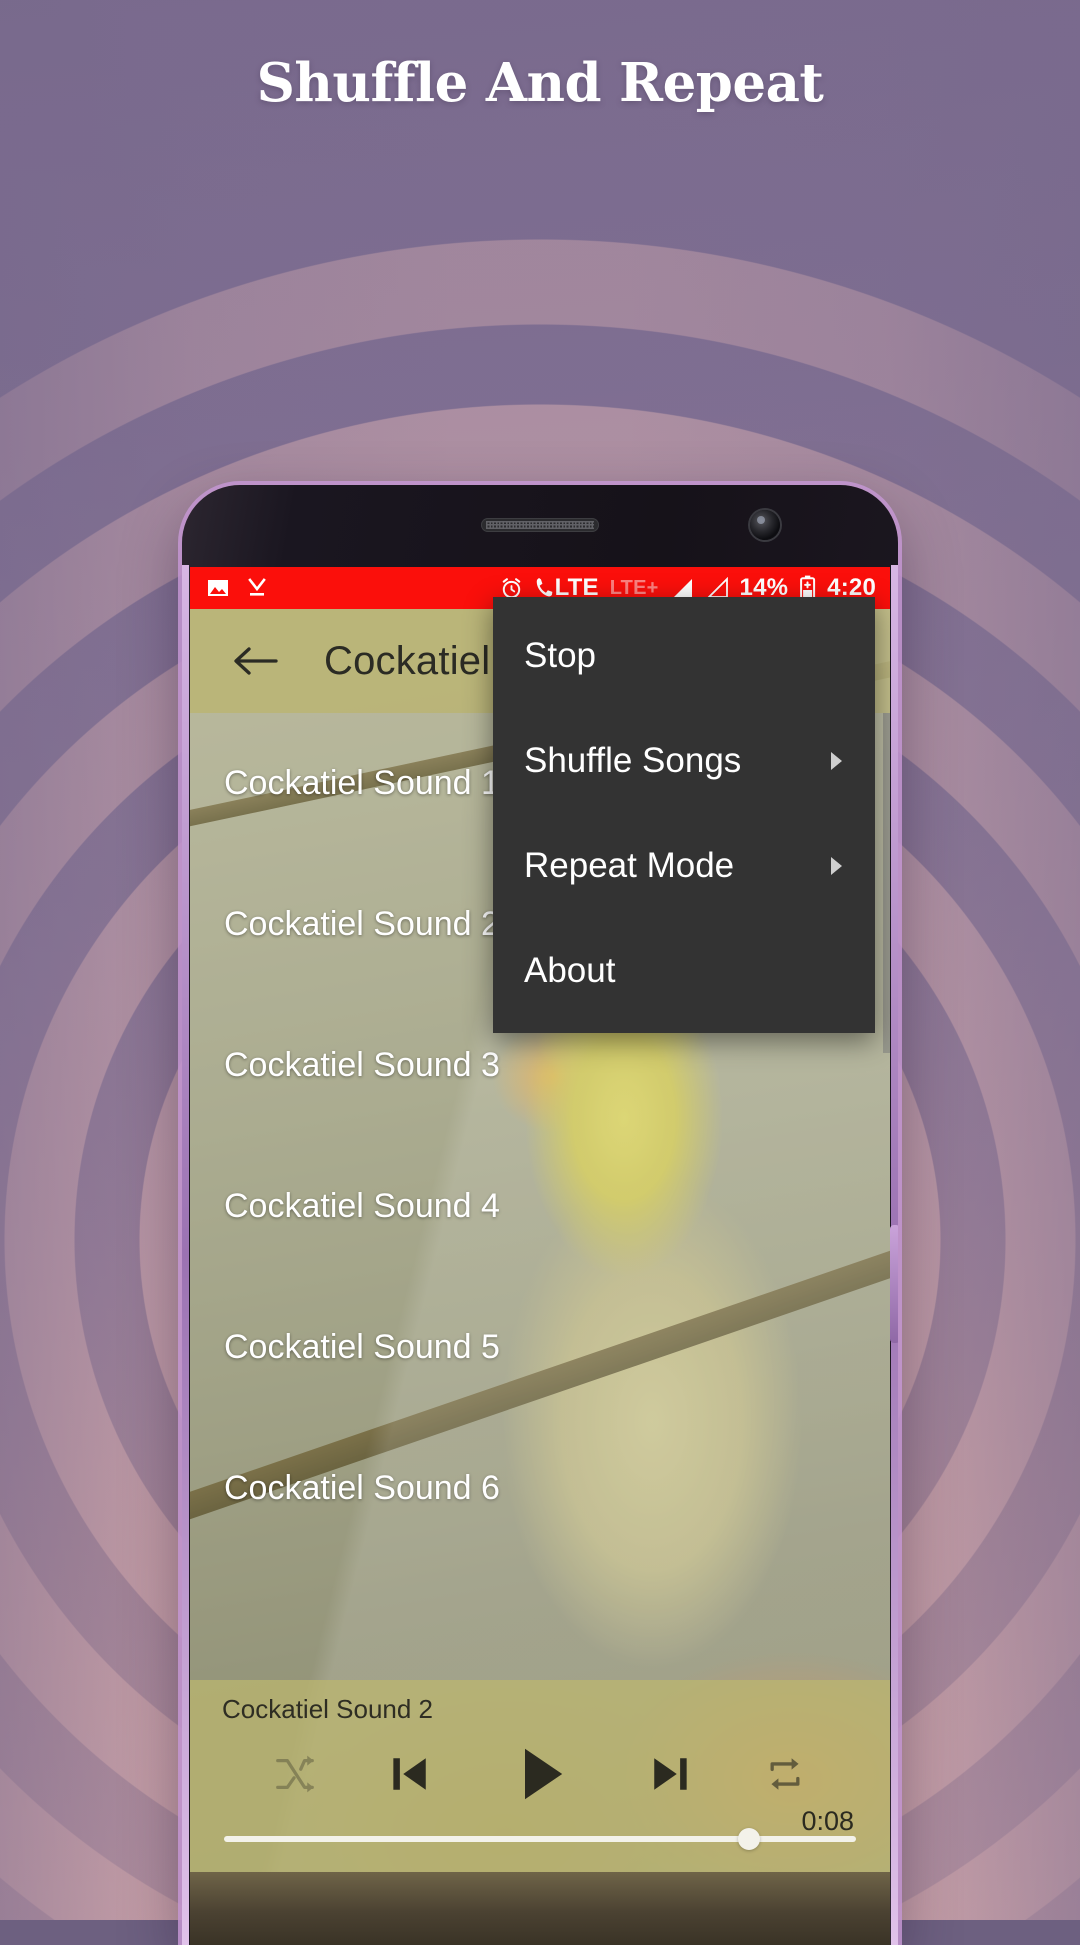  What do you see at coordinates (540, 83) in the screenshot?
I see `page-title: Shuffle And Repeat` at bounding box center [540, 83].